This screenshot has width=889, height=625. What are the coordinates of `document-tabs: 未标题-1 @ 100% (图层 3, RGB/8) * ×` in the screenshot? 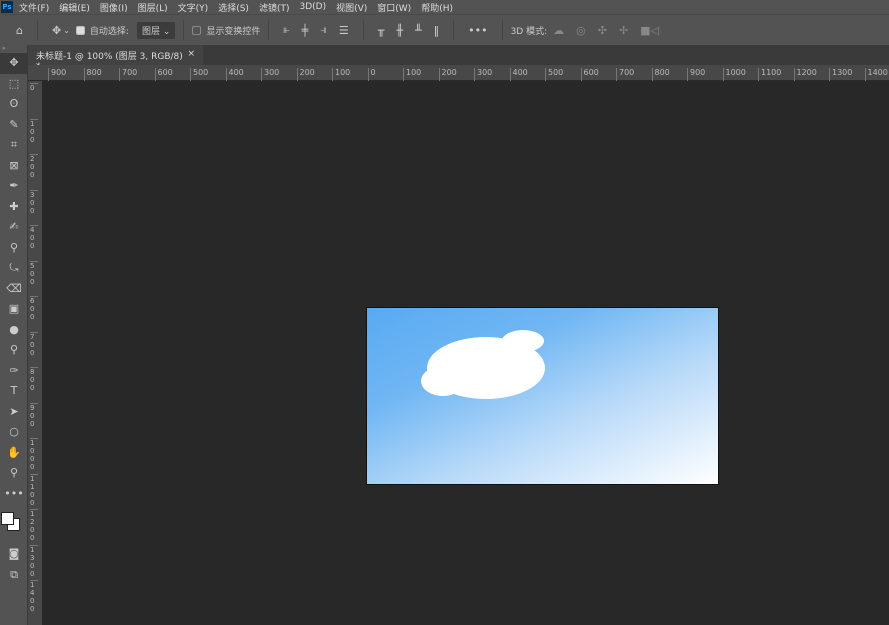 It's located at (458, 58).